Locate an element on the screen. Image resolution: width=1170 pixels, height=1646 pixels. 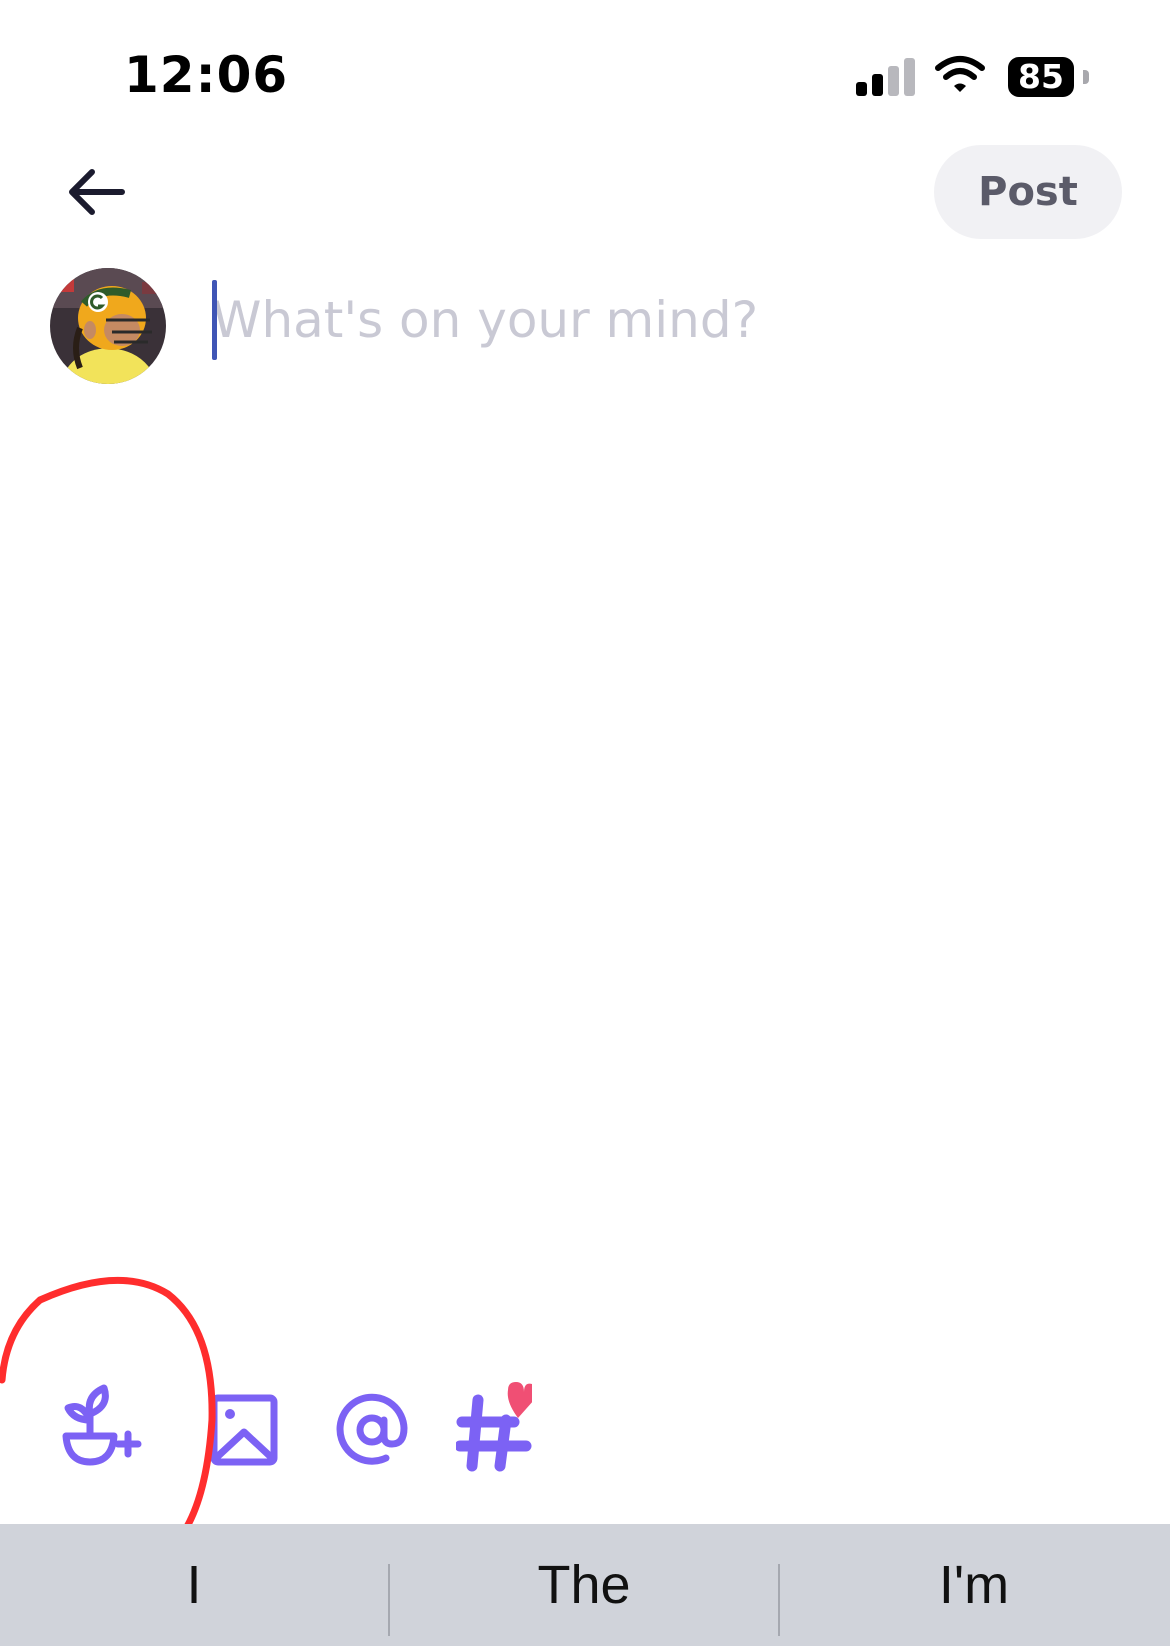
post-button: Post is located at coordinates (1028, 192).